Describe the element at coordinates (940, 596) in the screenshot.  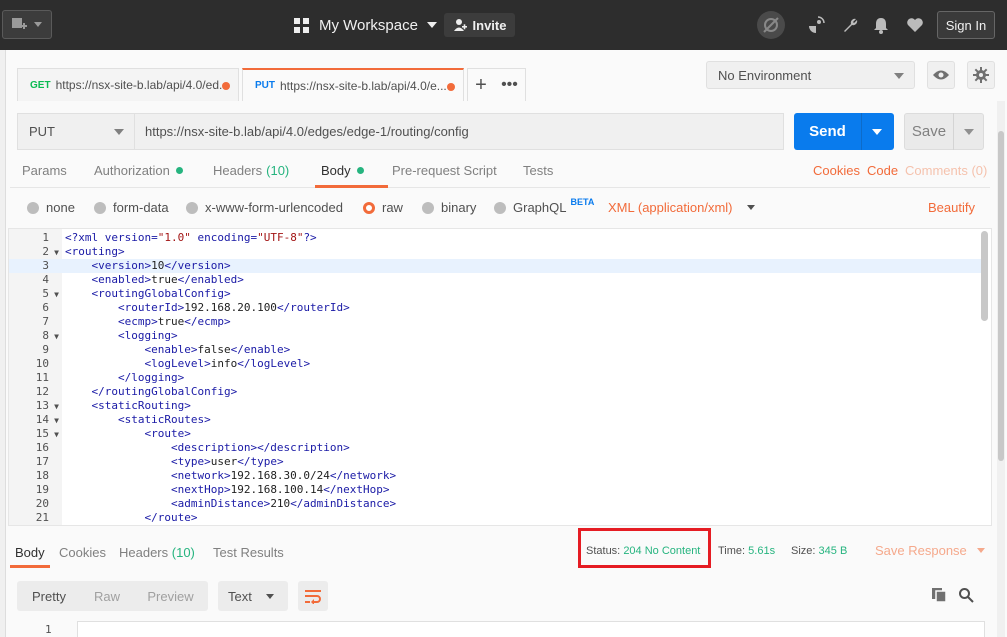
I see `copy-icon` at that location.